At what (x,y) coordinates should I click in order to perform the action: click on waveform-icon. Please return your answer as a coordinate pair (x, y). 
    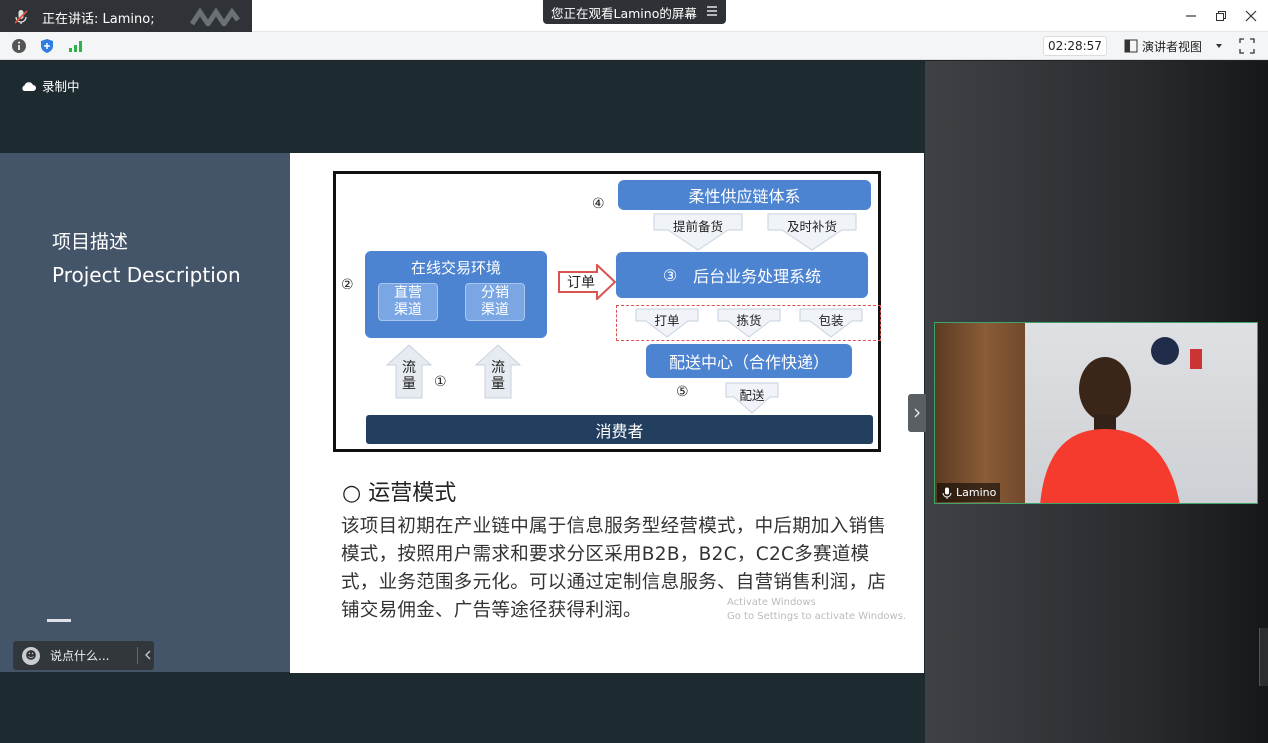
    Looking at the image, I should click on (215, 17).